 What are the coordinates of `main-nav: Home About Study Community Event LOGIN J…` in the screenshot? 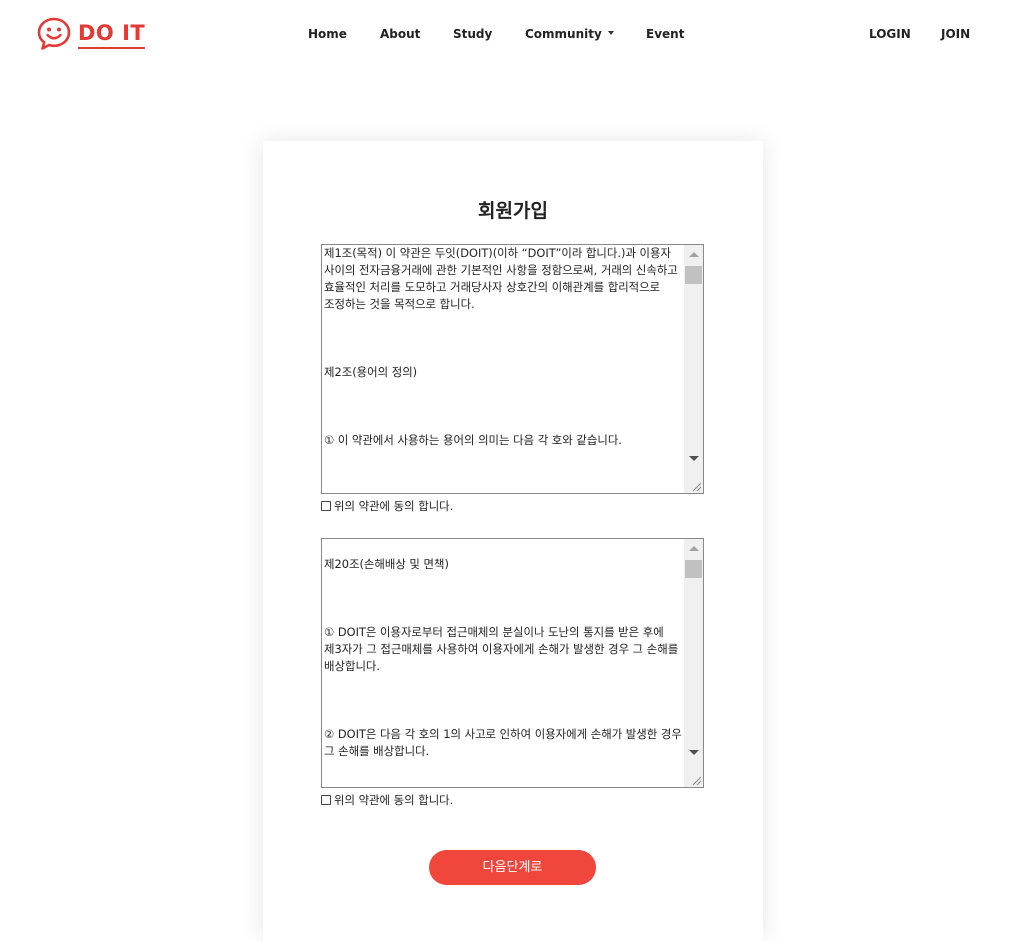 It's located at (511, 34).